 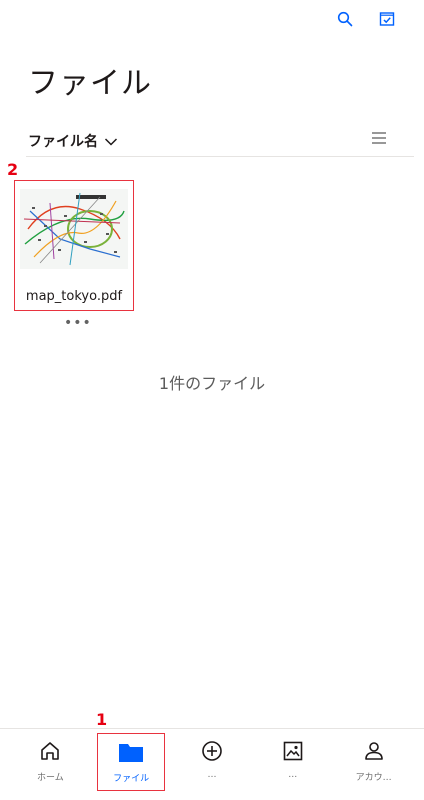 What do you see at coordinates (102, 719) in the screenshot?
I see `annotation-number-1: 1` at bounding box center [102, 719].